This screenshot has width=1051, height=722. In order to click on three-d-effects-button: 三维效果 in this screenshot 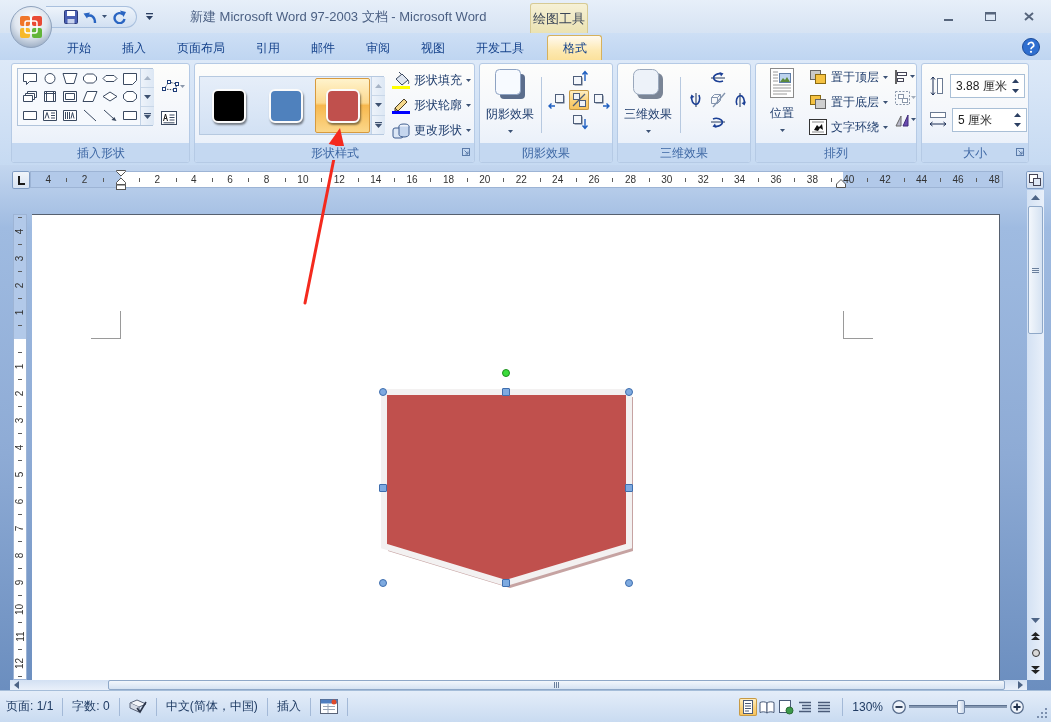, I will do `click(648, 99)`.